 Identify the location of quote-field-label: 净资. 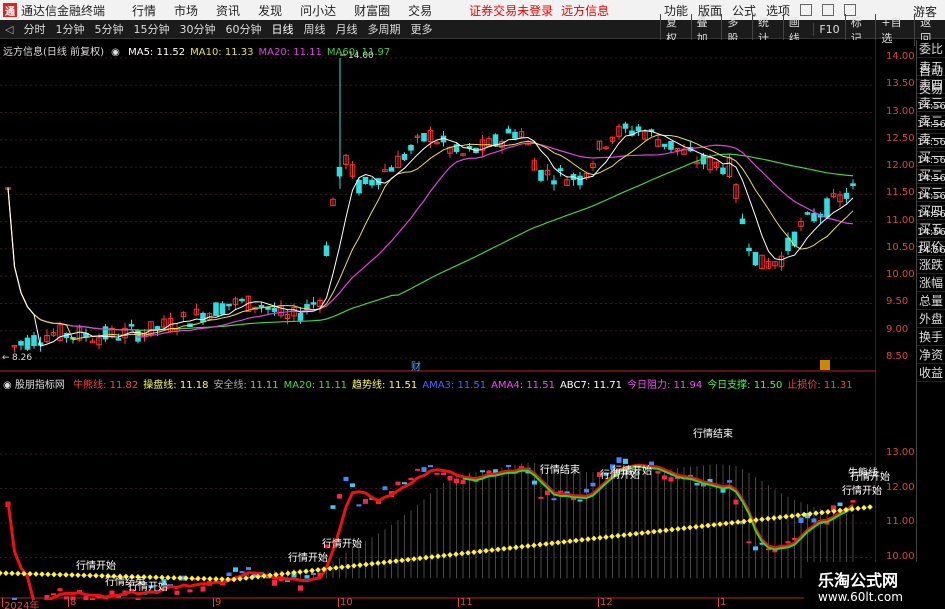
(931, 356).